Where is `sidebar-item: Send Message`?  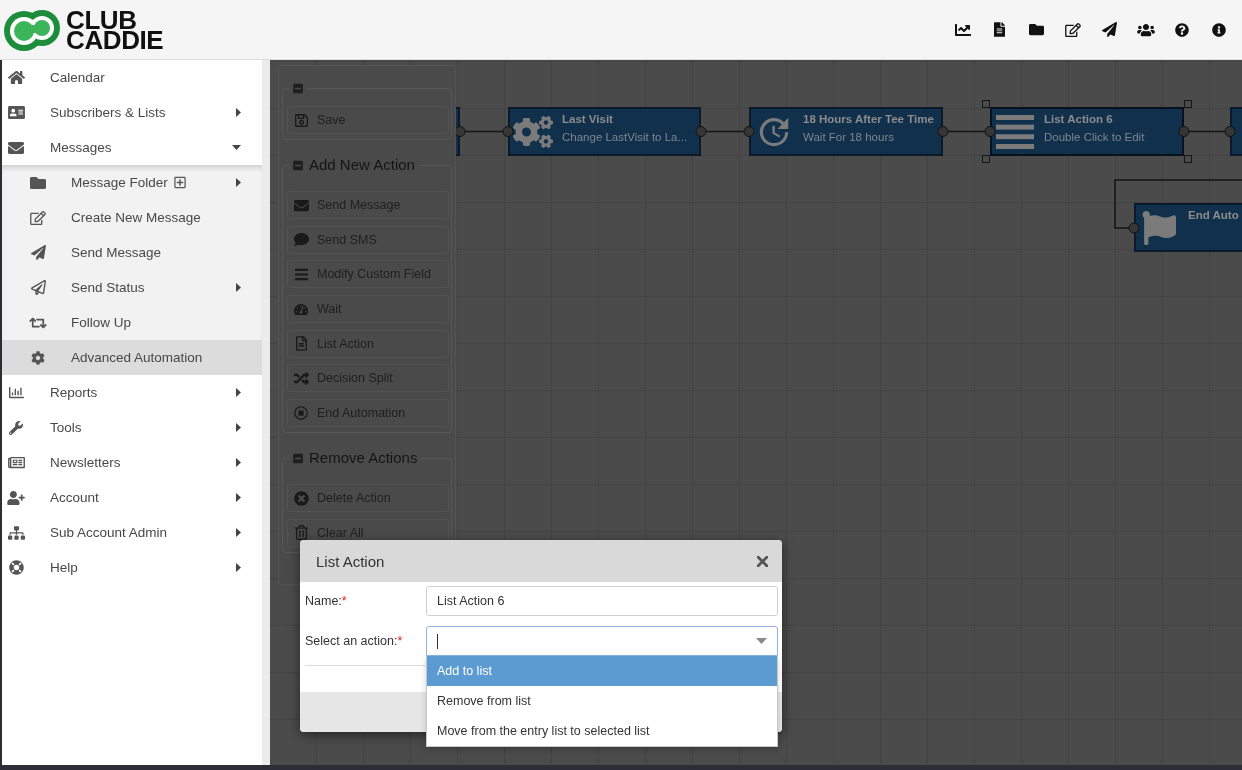
sidebar-item: Send Message is located at coordinates (132, 252).